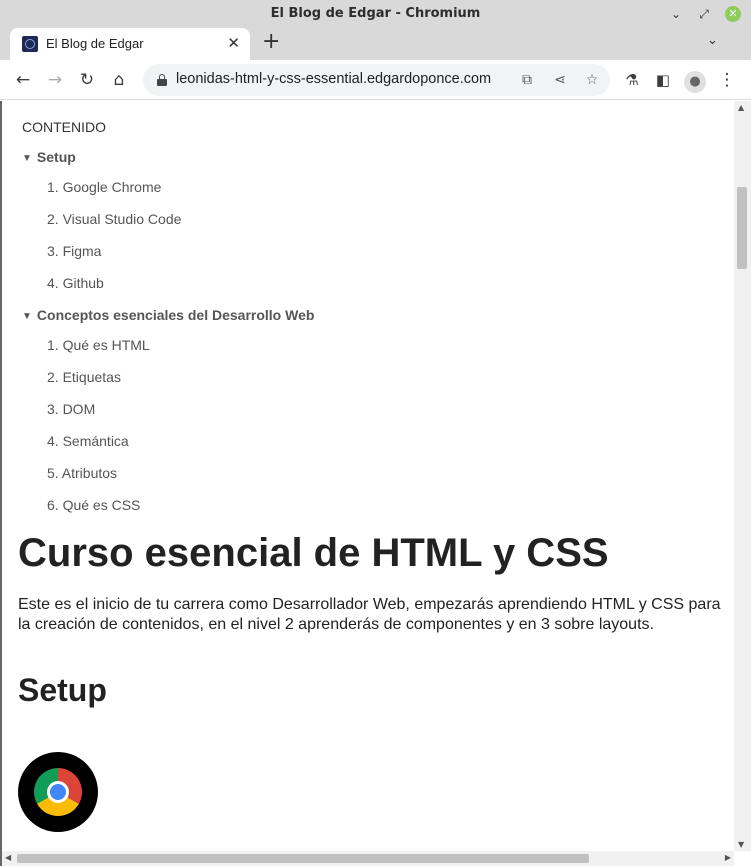  What do you see at coordinates (30, 44) in the screenshot?
I see `favicon-icon` at bounding box center [30, 44].